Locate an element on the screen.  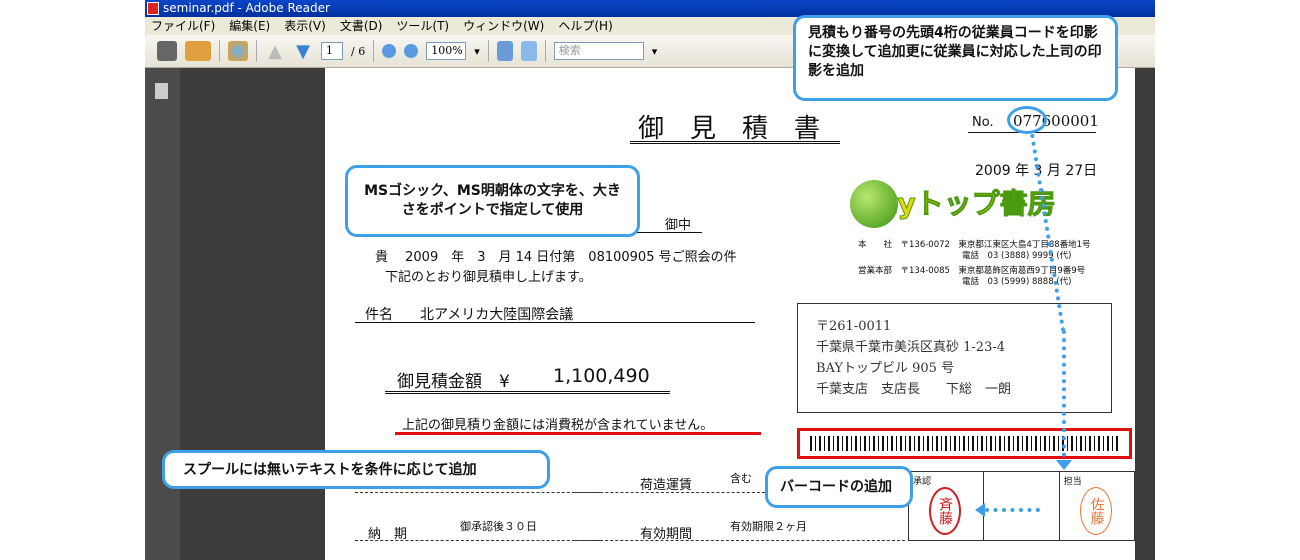
fit-page-icon is located at coordinates (528, 51).